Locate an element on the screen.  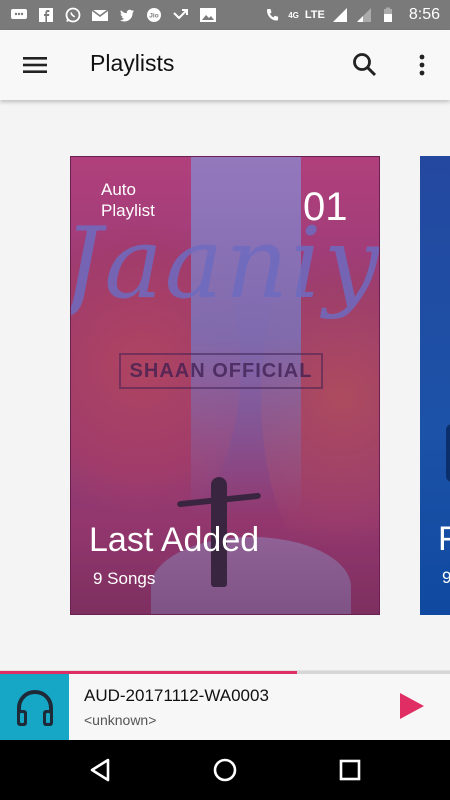
missed-call-icon is located at coordinates (181, 15).